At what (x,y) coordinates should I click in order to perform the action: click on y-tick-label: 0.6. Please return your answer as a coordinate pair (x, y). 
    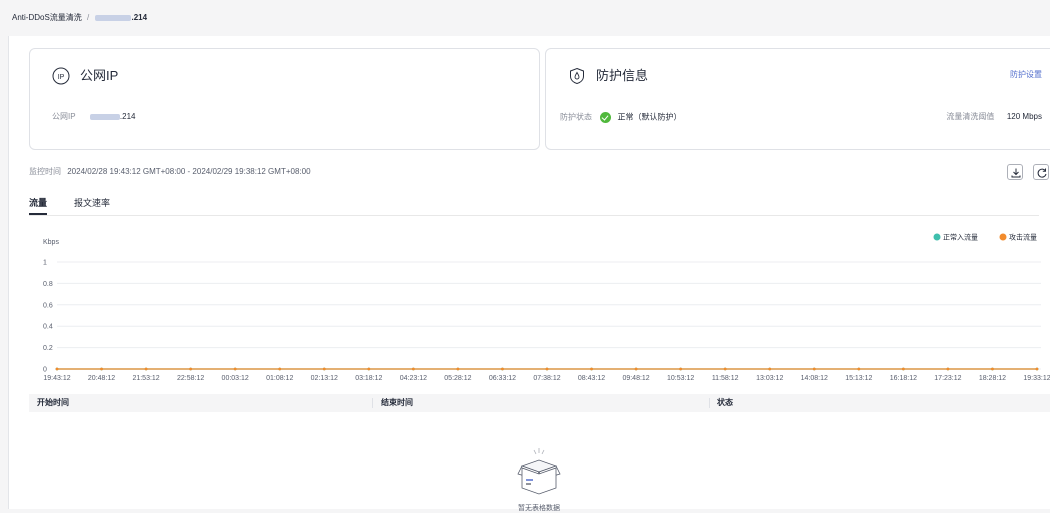
    Looking at the image, I should click on (48, 305).